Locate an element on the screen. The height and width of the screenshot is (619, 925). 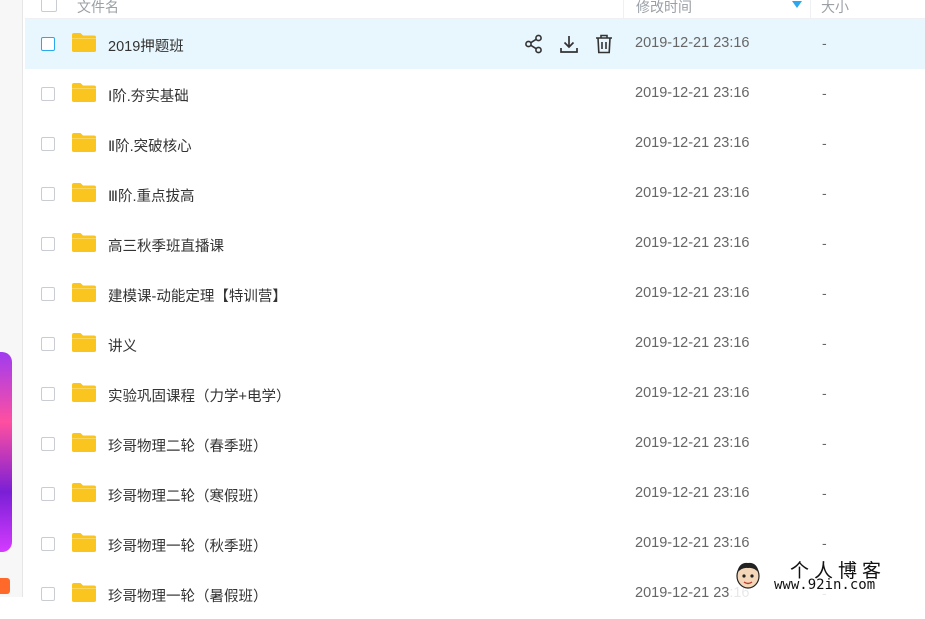
select-all-checkbox is located at coordinates (49, 6).